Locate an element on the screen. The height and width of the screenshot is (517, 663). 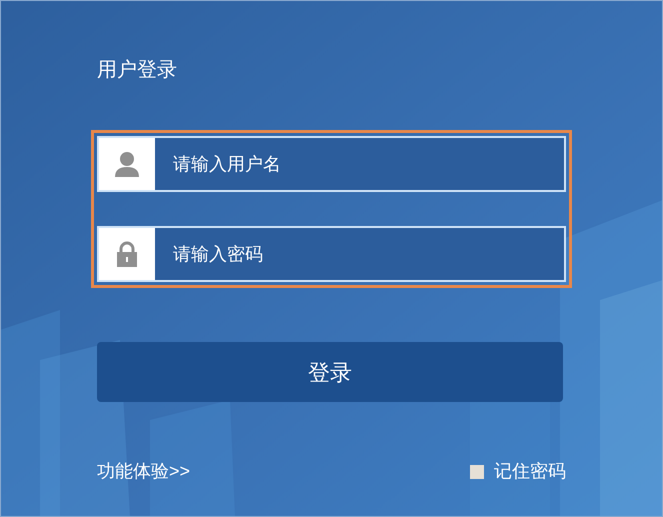
feature-trial-link: 功能体验>> is located at coordinates (143, 471).